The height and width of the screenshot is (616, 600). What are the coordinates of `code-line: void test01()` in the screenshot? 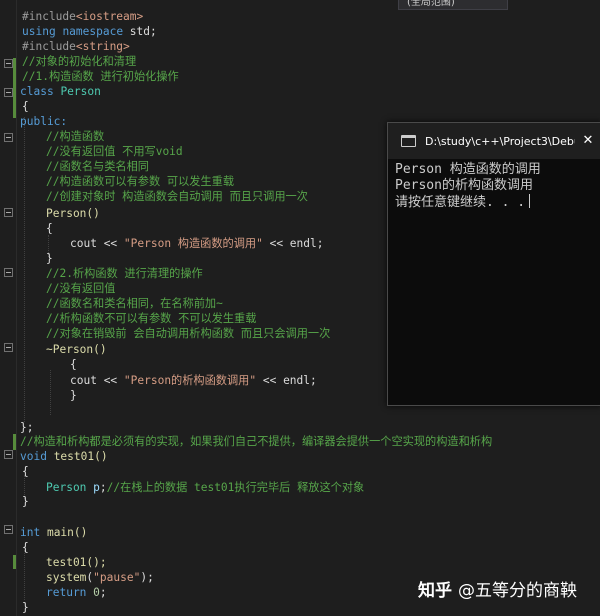 It's located at (64, 456).